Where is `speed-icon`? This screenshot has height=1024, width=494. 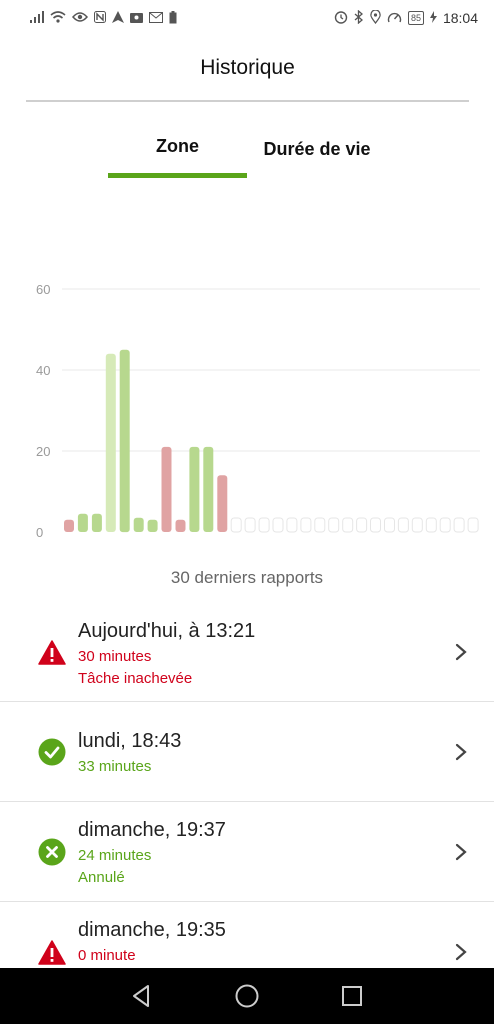 speed-icon is located at coordinates (394, 18).